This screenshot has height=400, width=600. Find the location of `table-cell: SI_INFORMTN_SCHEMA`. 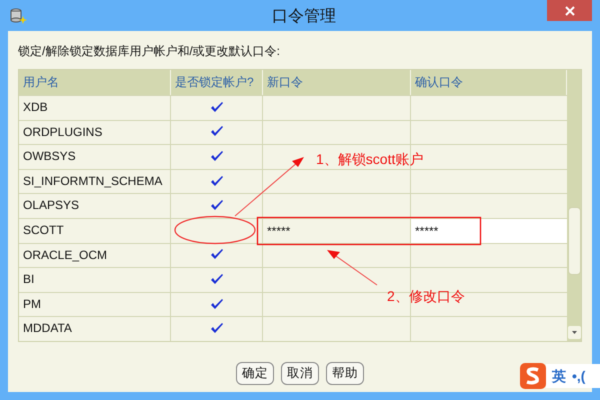

table-cell: SI_INFORMTN_SCHEMA is located at coordinates (95, 182).